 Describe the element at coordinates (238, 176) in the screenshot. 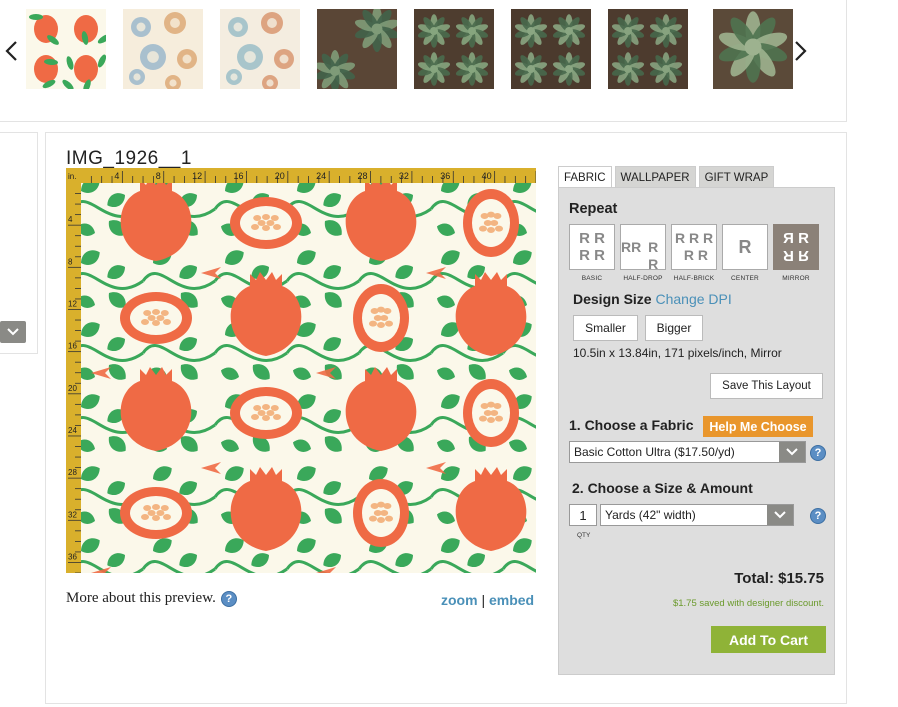

I see `ruler-top-label: 16` at that location.